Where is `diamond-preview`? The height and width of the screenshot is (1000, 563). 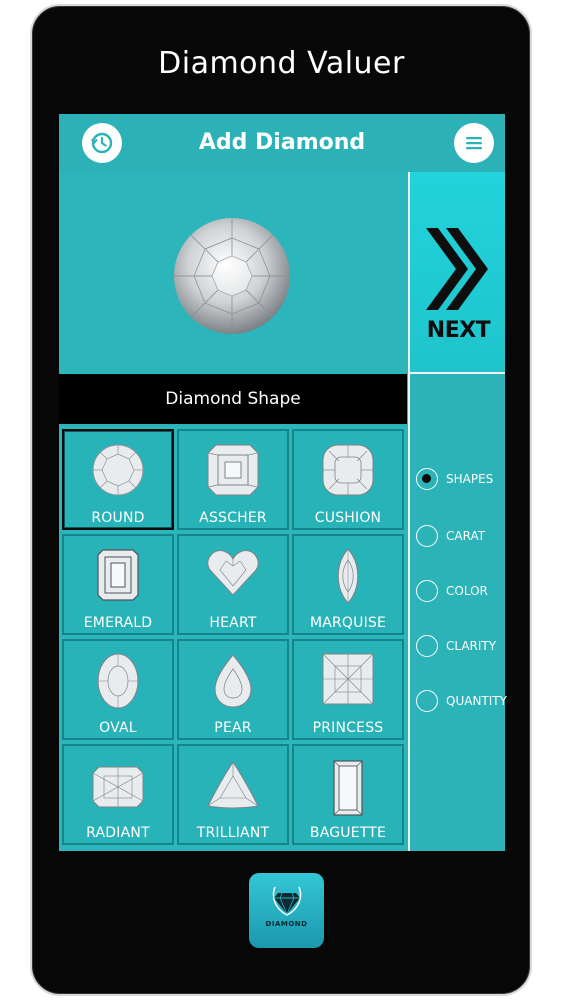 diamond-preview is located at coordinates (233, 273).